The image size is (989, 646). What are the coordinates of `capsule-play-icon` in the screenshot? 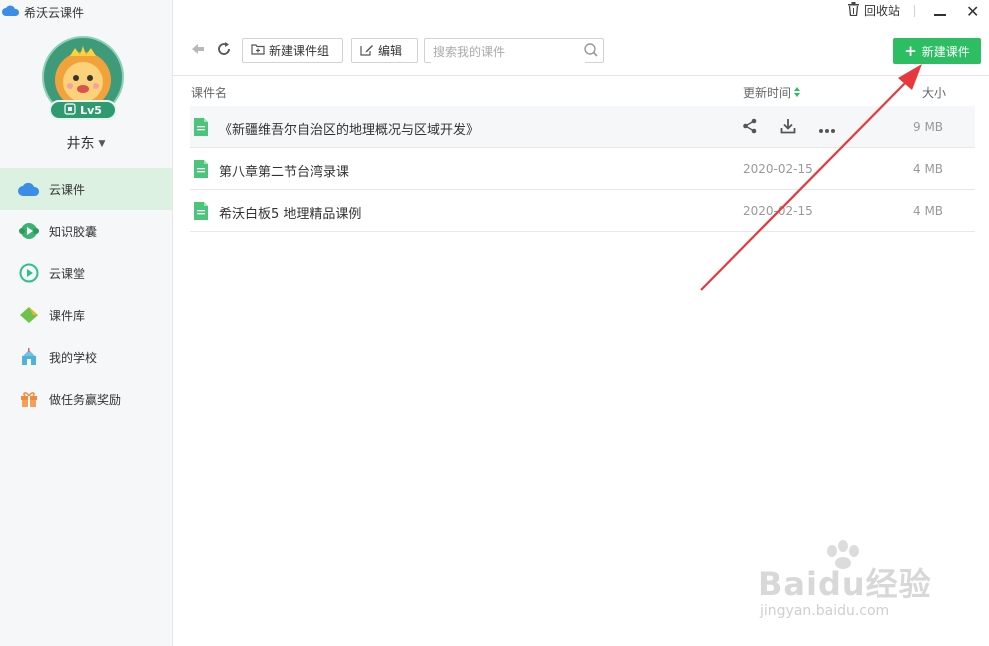 It's located at (29, 231).